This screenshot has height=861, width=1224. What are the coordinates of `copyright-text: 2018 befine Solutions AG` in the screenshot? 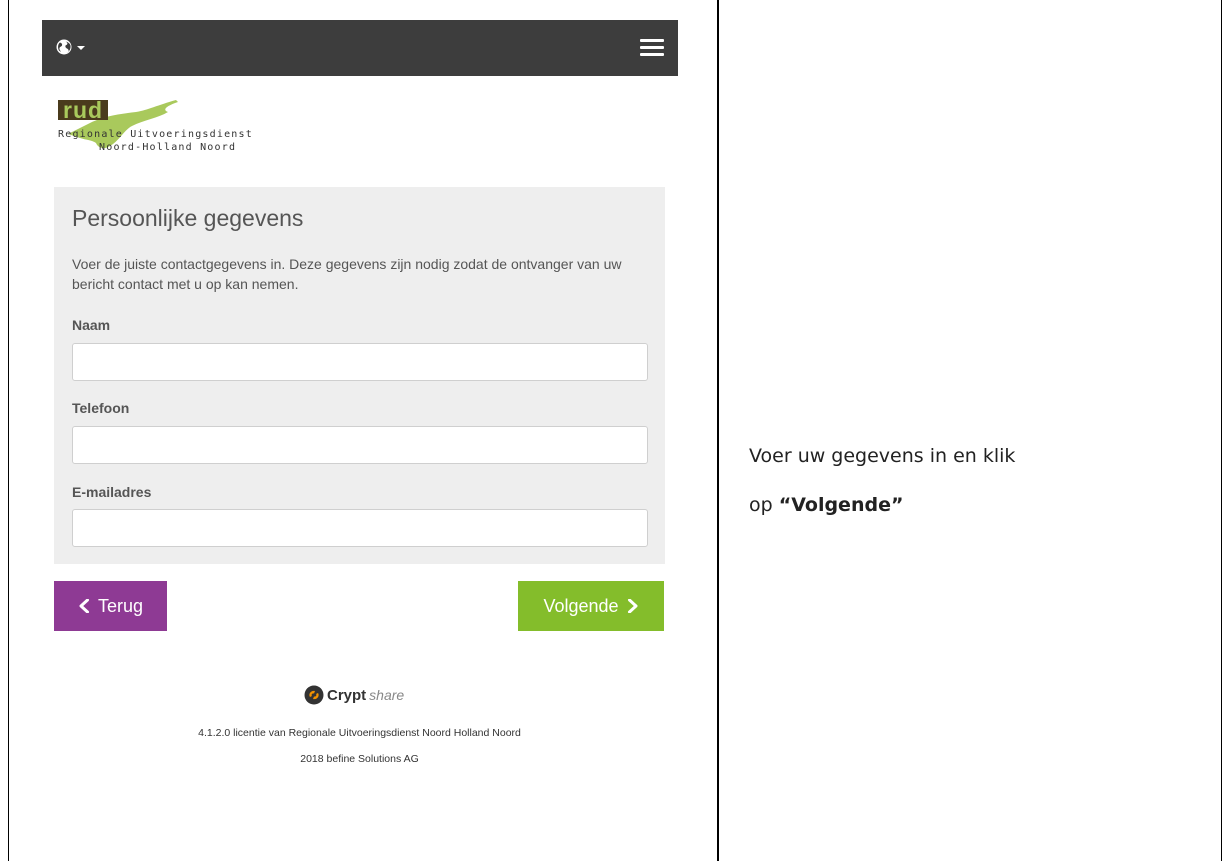 It's located at (359, 759).